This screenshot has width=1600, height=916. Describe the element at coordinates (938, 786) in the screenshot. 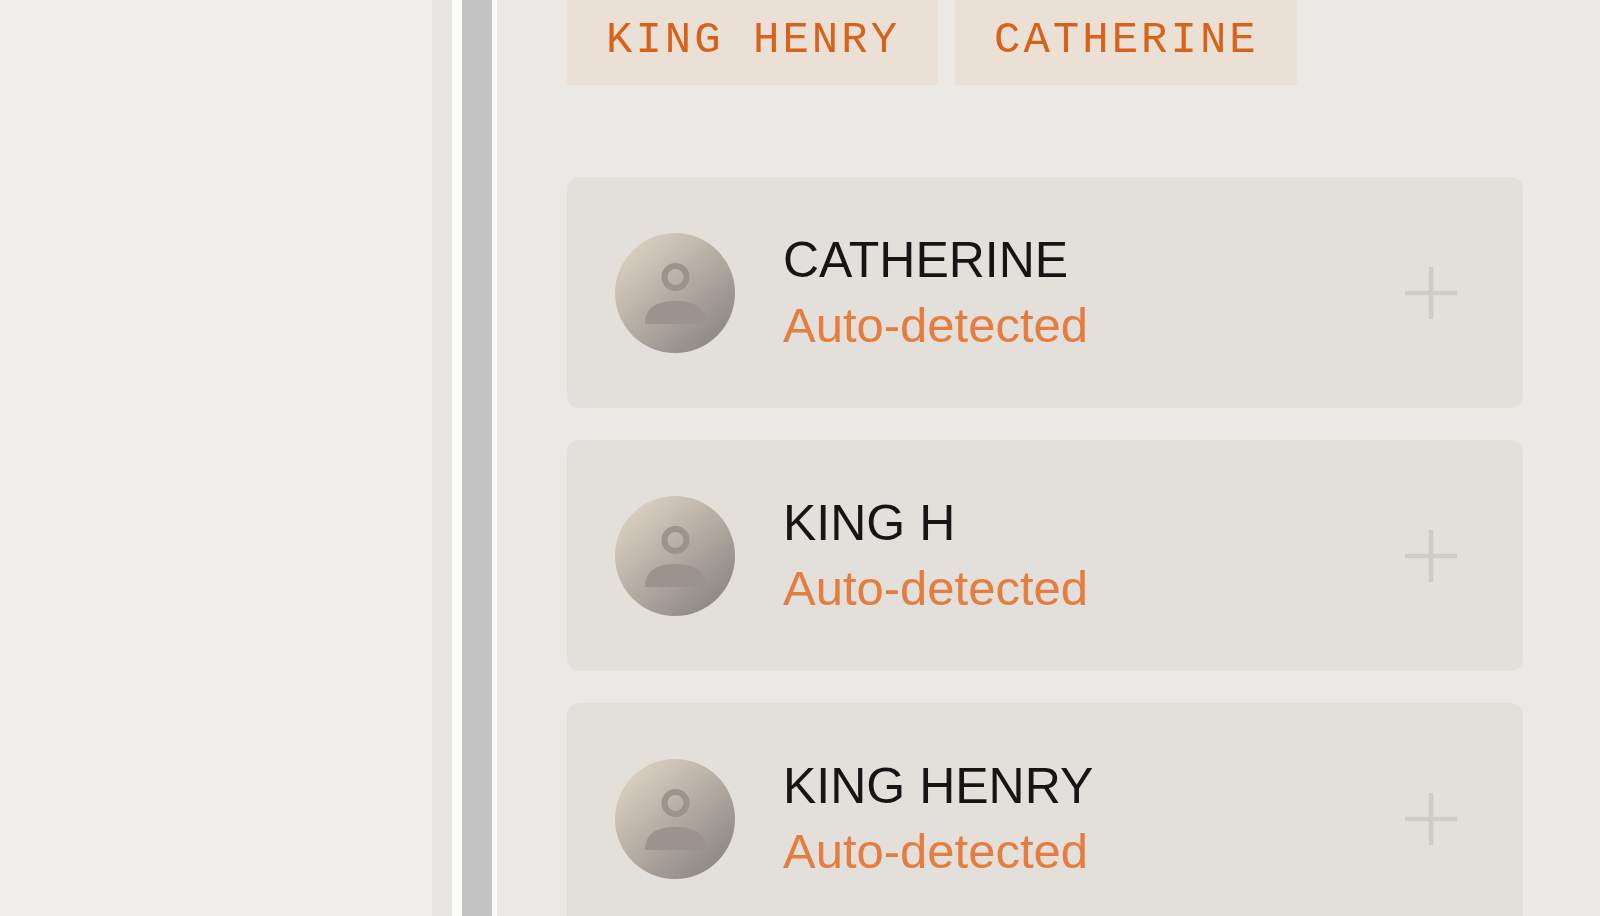

I see `character-name: KING HENRY` at that location.